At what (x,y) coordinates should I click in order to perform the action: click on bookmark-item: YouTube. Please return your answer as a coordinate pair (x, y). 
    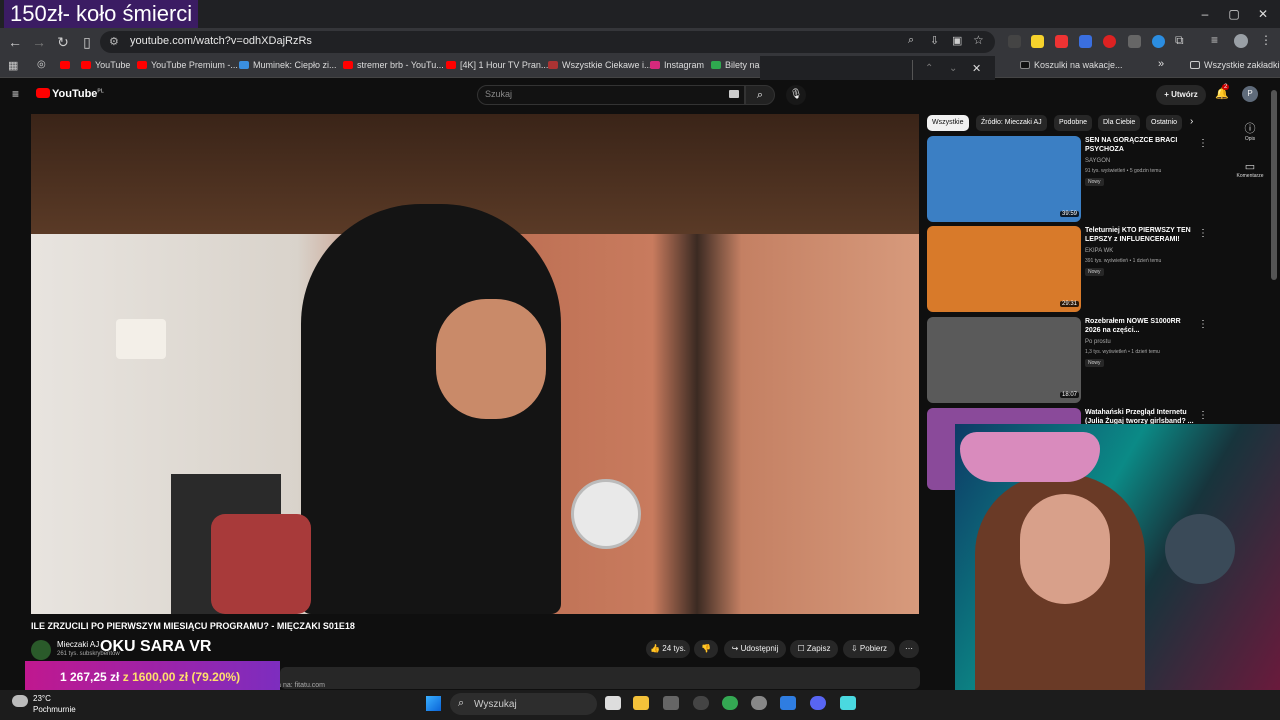
    Looking at the image, I should click on (105, 65).